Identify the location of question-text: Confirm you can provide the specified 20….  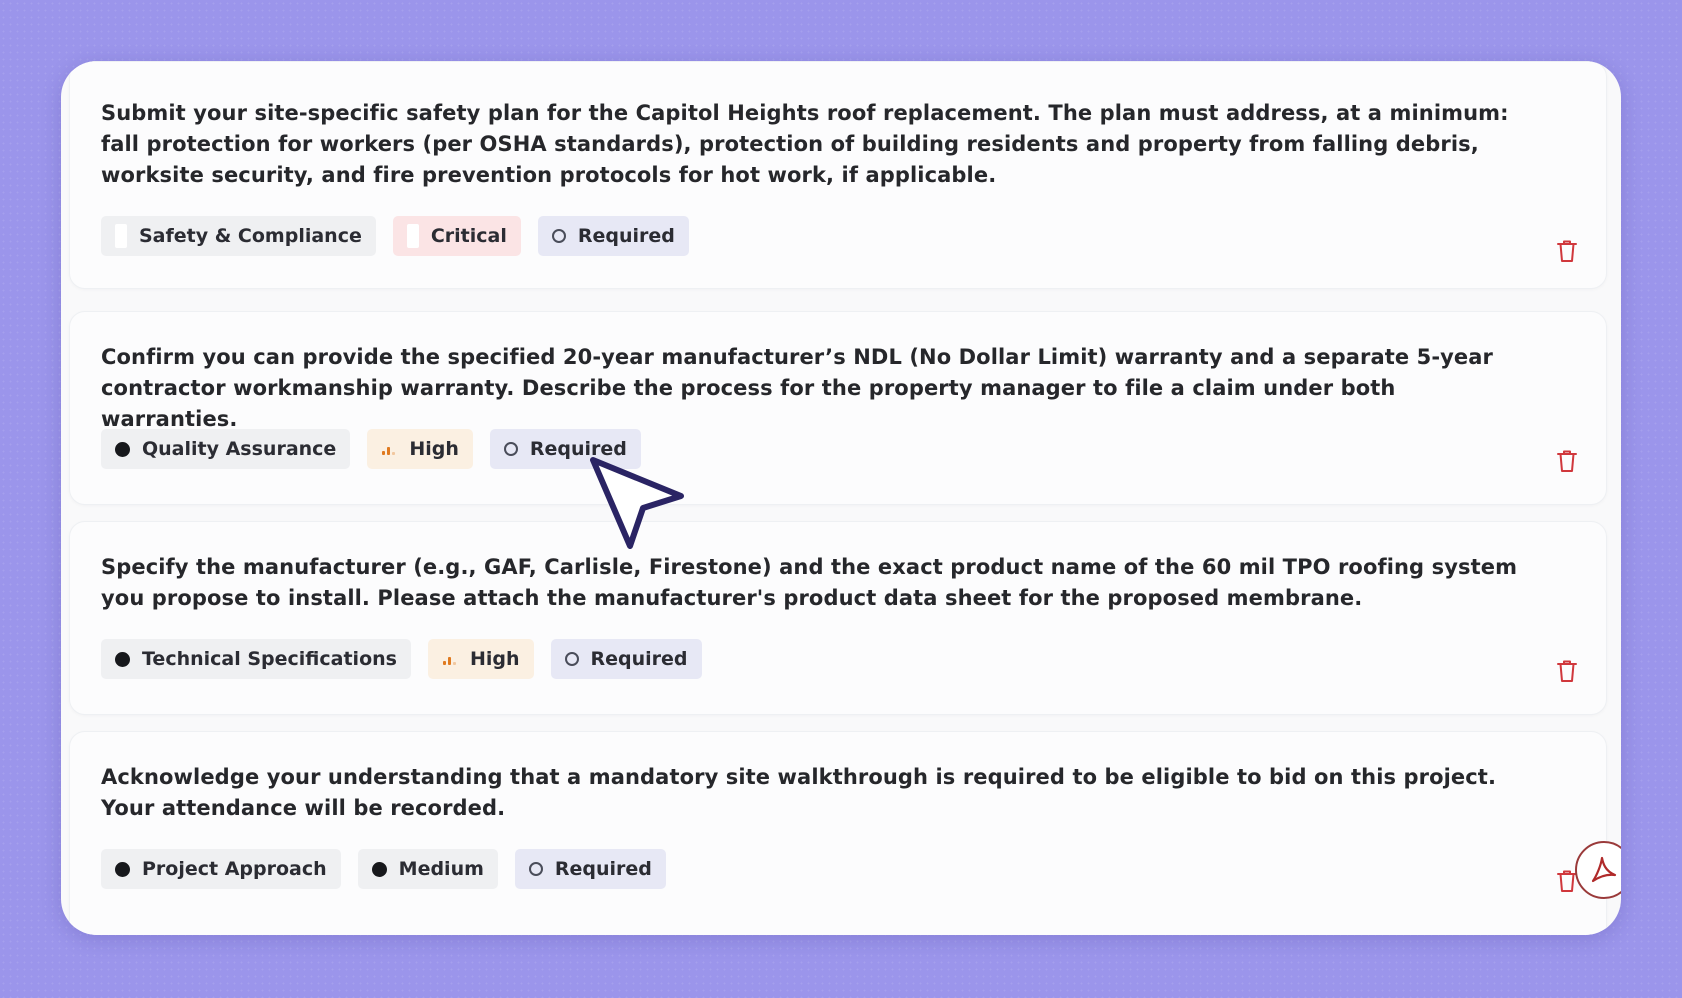
(797, 388).